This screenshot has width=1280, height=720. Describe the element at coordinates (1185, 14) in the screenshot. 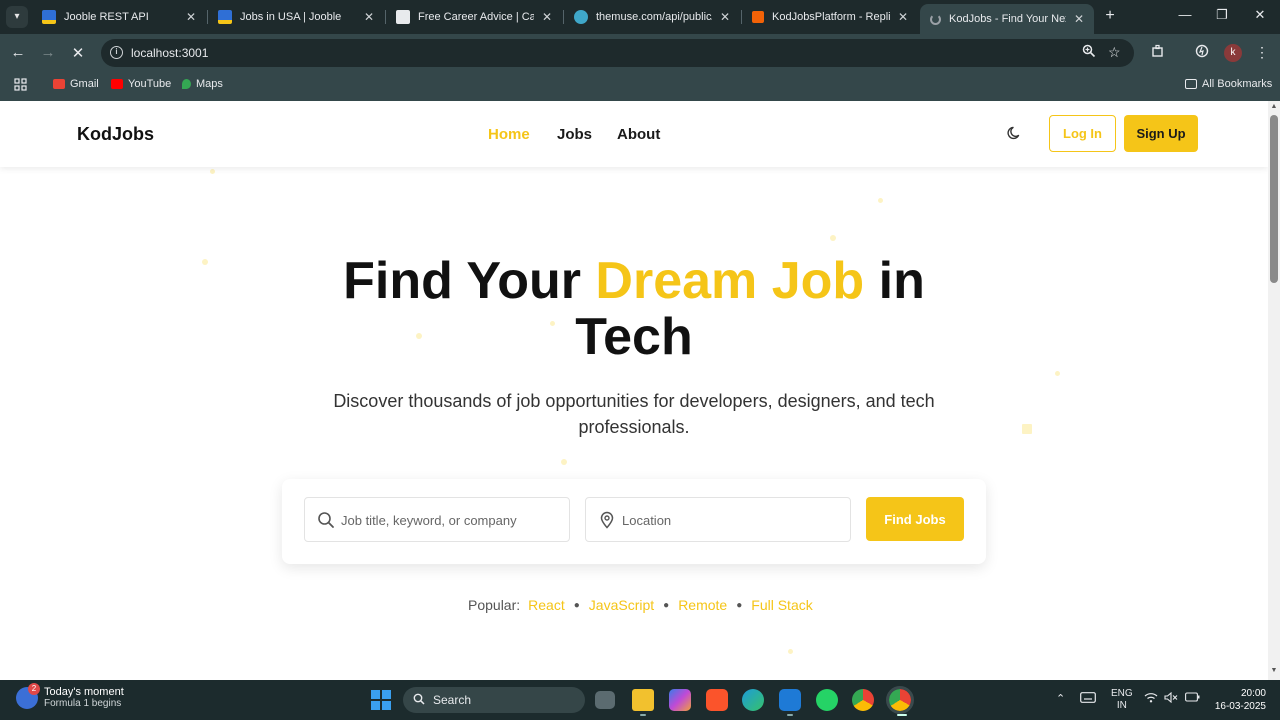

I see `minimize-button: —` at that location.